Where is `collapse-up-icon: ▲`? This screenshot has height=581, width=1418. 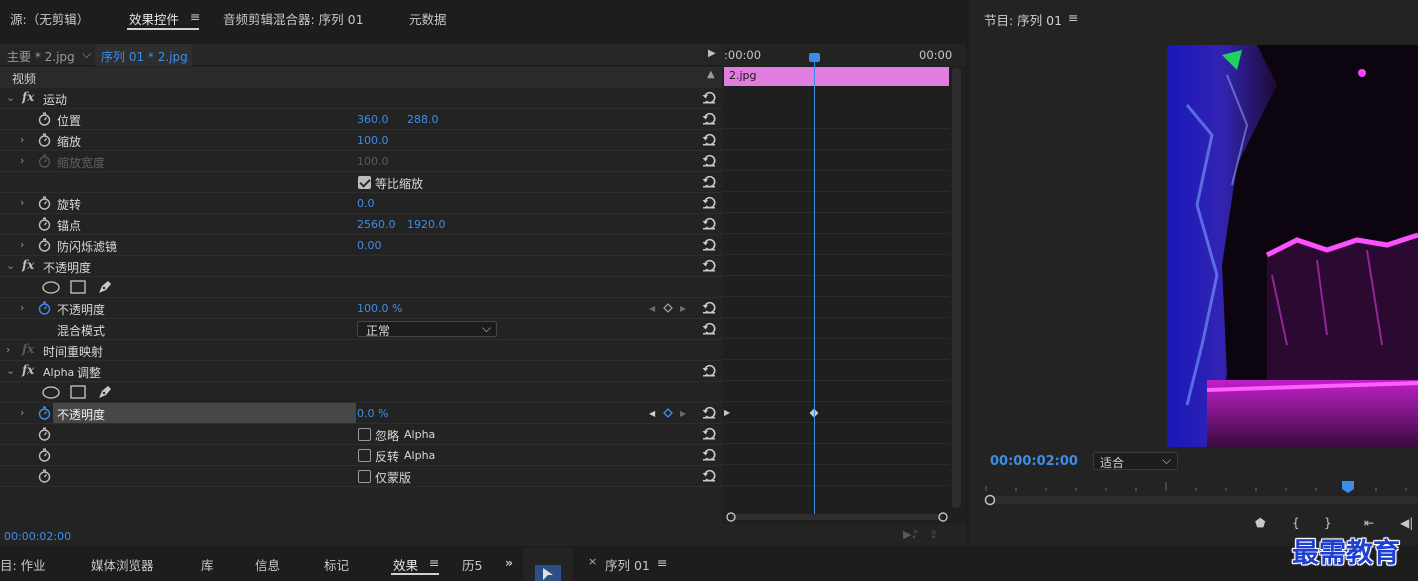
collapse-up-icon: ▲ is located at coordinates (711, 74).